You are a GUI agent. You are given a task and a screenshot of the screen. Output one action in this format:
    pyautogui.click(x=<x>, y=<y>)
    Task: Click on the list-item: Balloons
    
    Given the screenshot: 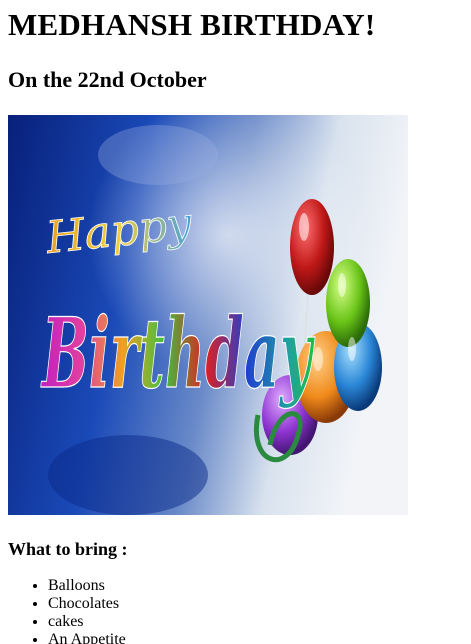 What is the action you would take?
    pyautogui.click(x=255, y=586)
    